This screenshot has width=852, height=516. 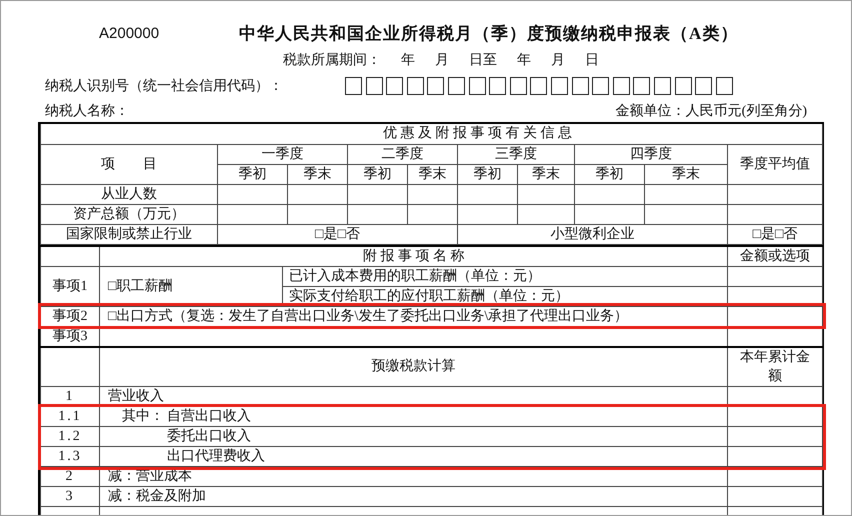 What do you see at coordinates (70, 456) in the screenshot?
I see `line-number: 1.3` at bounding box center [70, 456].